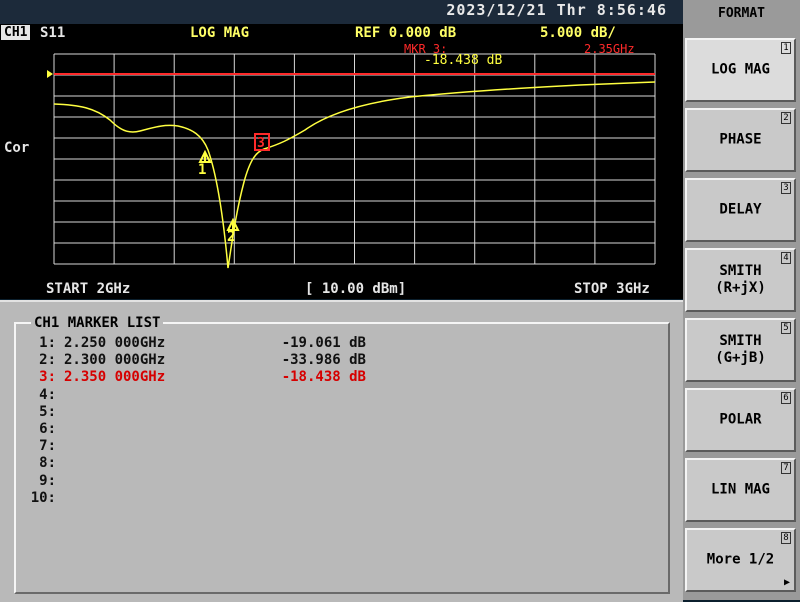 This screenshot has height=602, width=800. I want to click on softkey-index: 8, so click(786, 538).